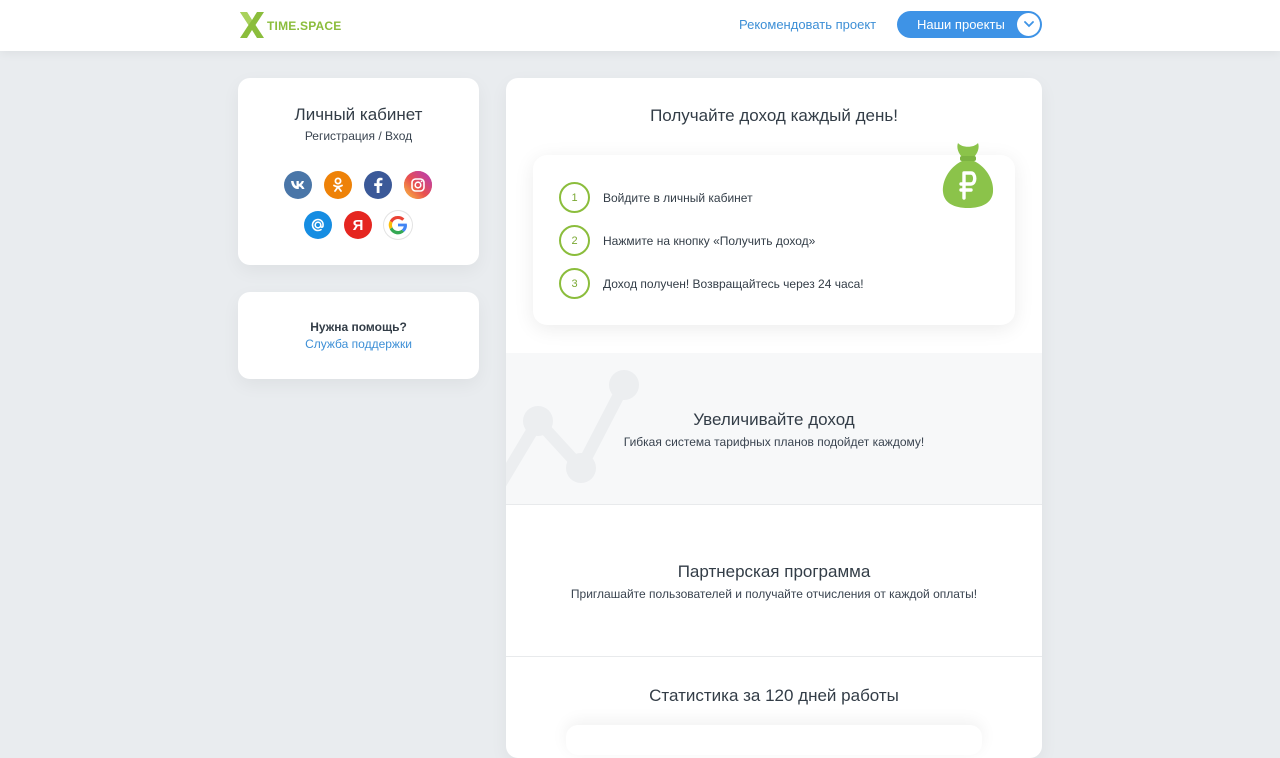 Image resolution: width=1280 pixels, height=758 pixels. Describe the element at coordinates (774, 115) in the screenshot. I see `income-title: Получайте доход каждый день!` at that location.